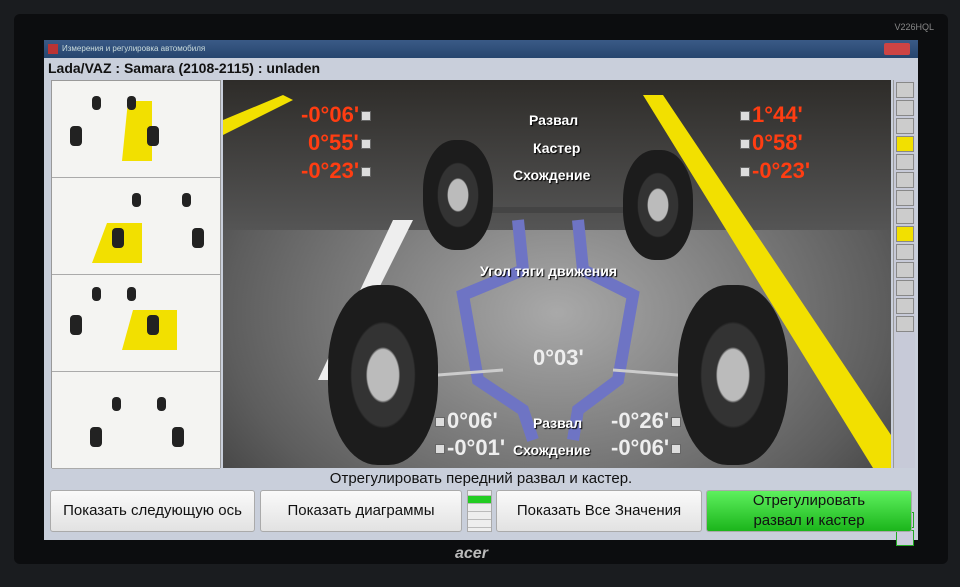  Describe the element at coordinates (184, 68) in the screenshot. I see `vehicle-header: Lada/VAZ : Samara (2108-2115) : unladen` at that location.